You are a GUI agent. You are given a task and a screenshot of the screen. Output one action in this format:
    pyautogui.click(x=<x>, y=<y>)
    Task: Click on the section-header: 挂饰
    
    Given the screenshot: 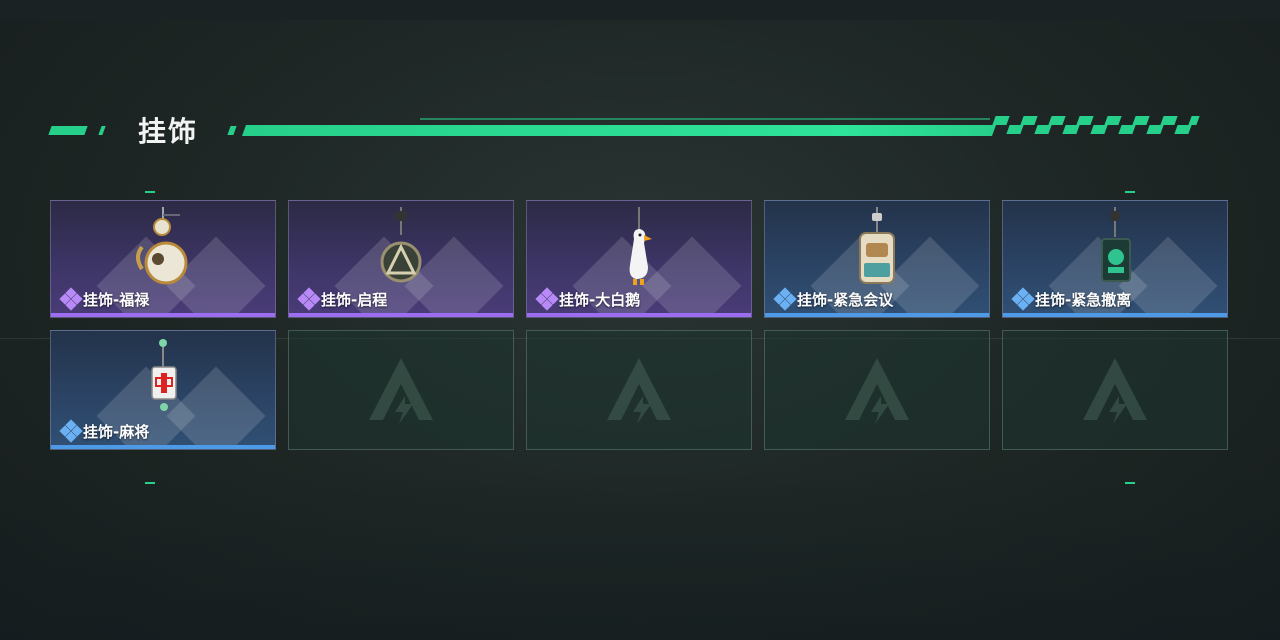 What is the action you would take?
    pyautogui.click(x=640, y=130)
    